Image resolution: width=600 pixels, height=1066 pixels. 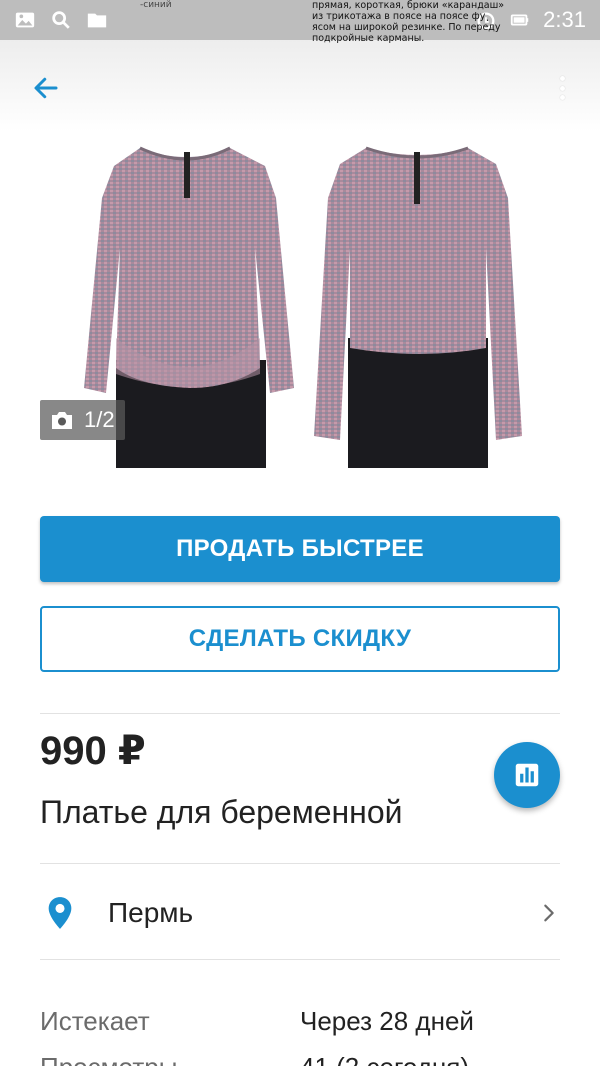 What do you see at coordinates (399, 16) in the screenshot?
I see `photo-caption-line: из трикотажа в поясе на поясе фу` at bounding box center [399, 16].